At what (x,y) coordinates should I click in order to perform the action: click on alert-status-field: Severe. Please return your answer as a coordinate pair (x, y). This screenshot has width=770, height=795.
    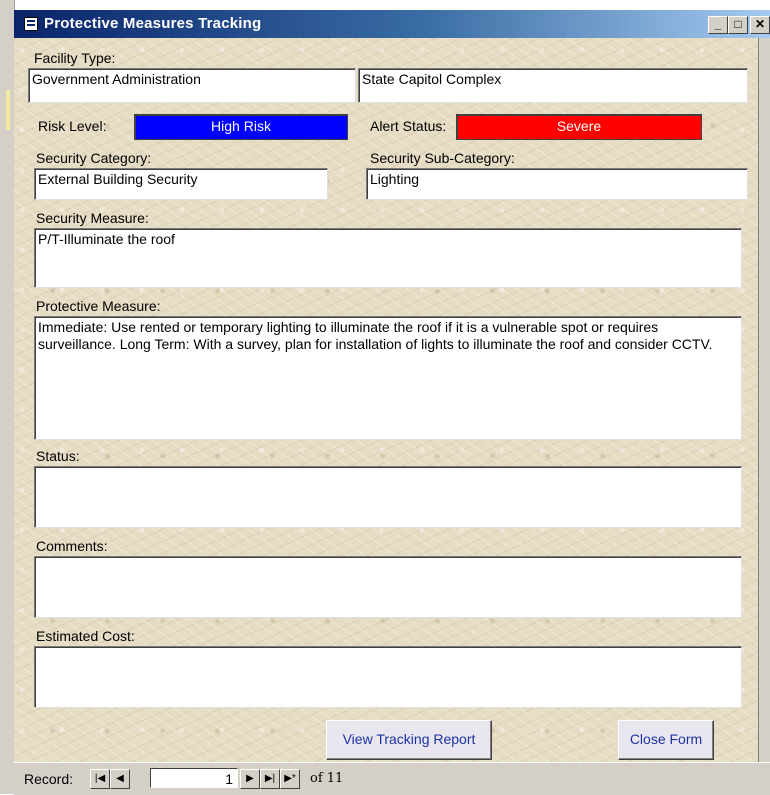
    Looking at the image, I should click on (579, 127).